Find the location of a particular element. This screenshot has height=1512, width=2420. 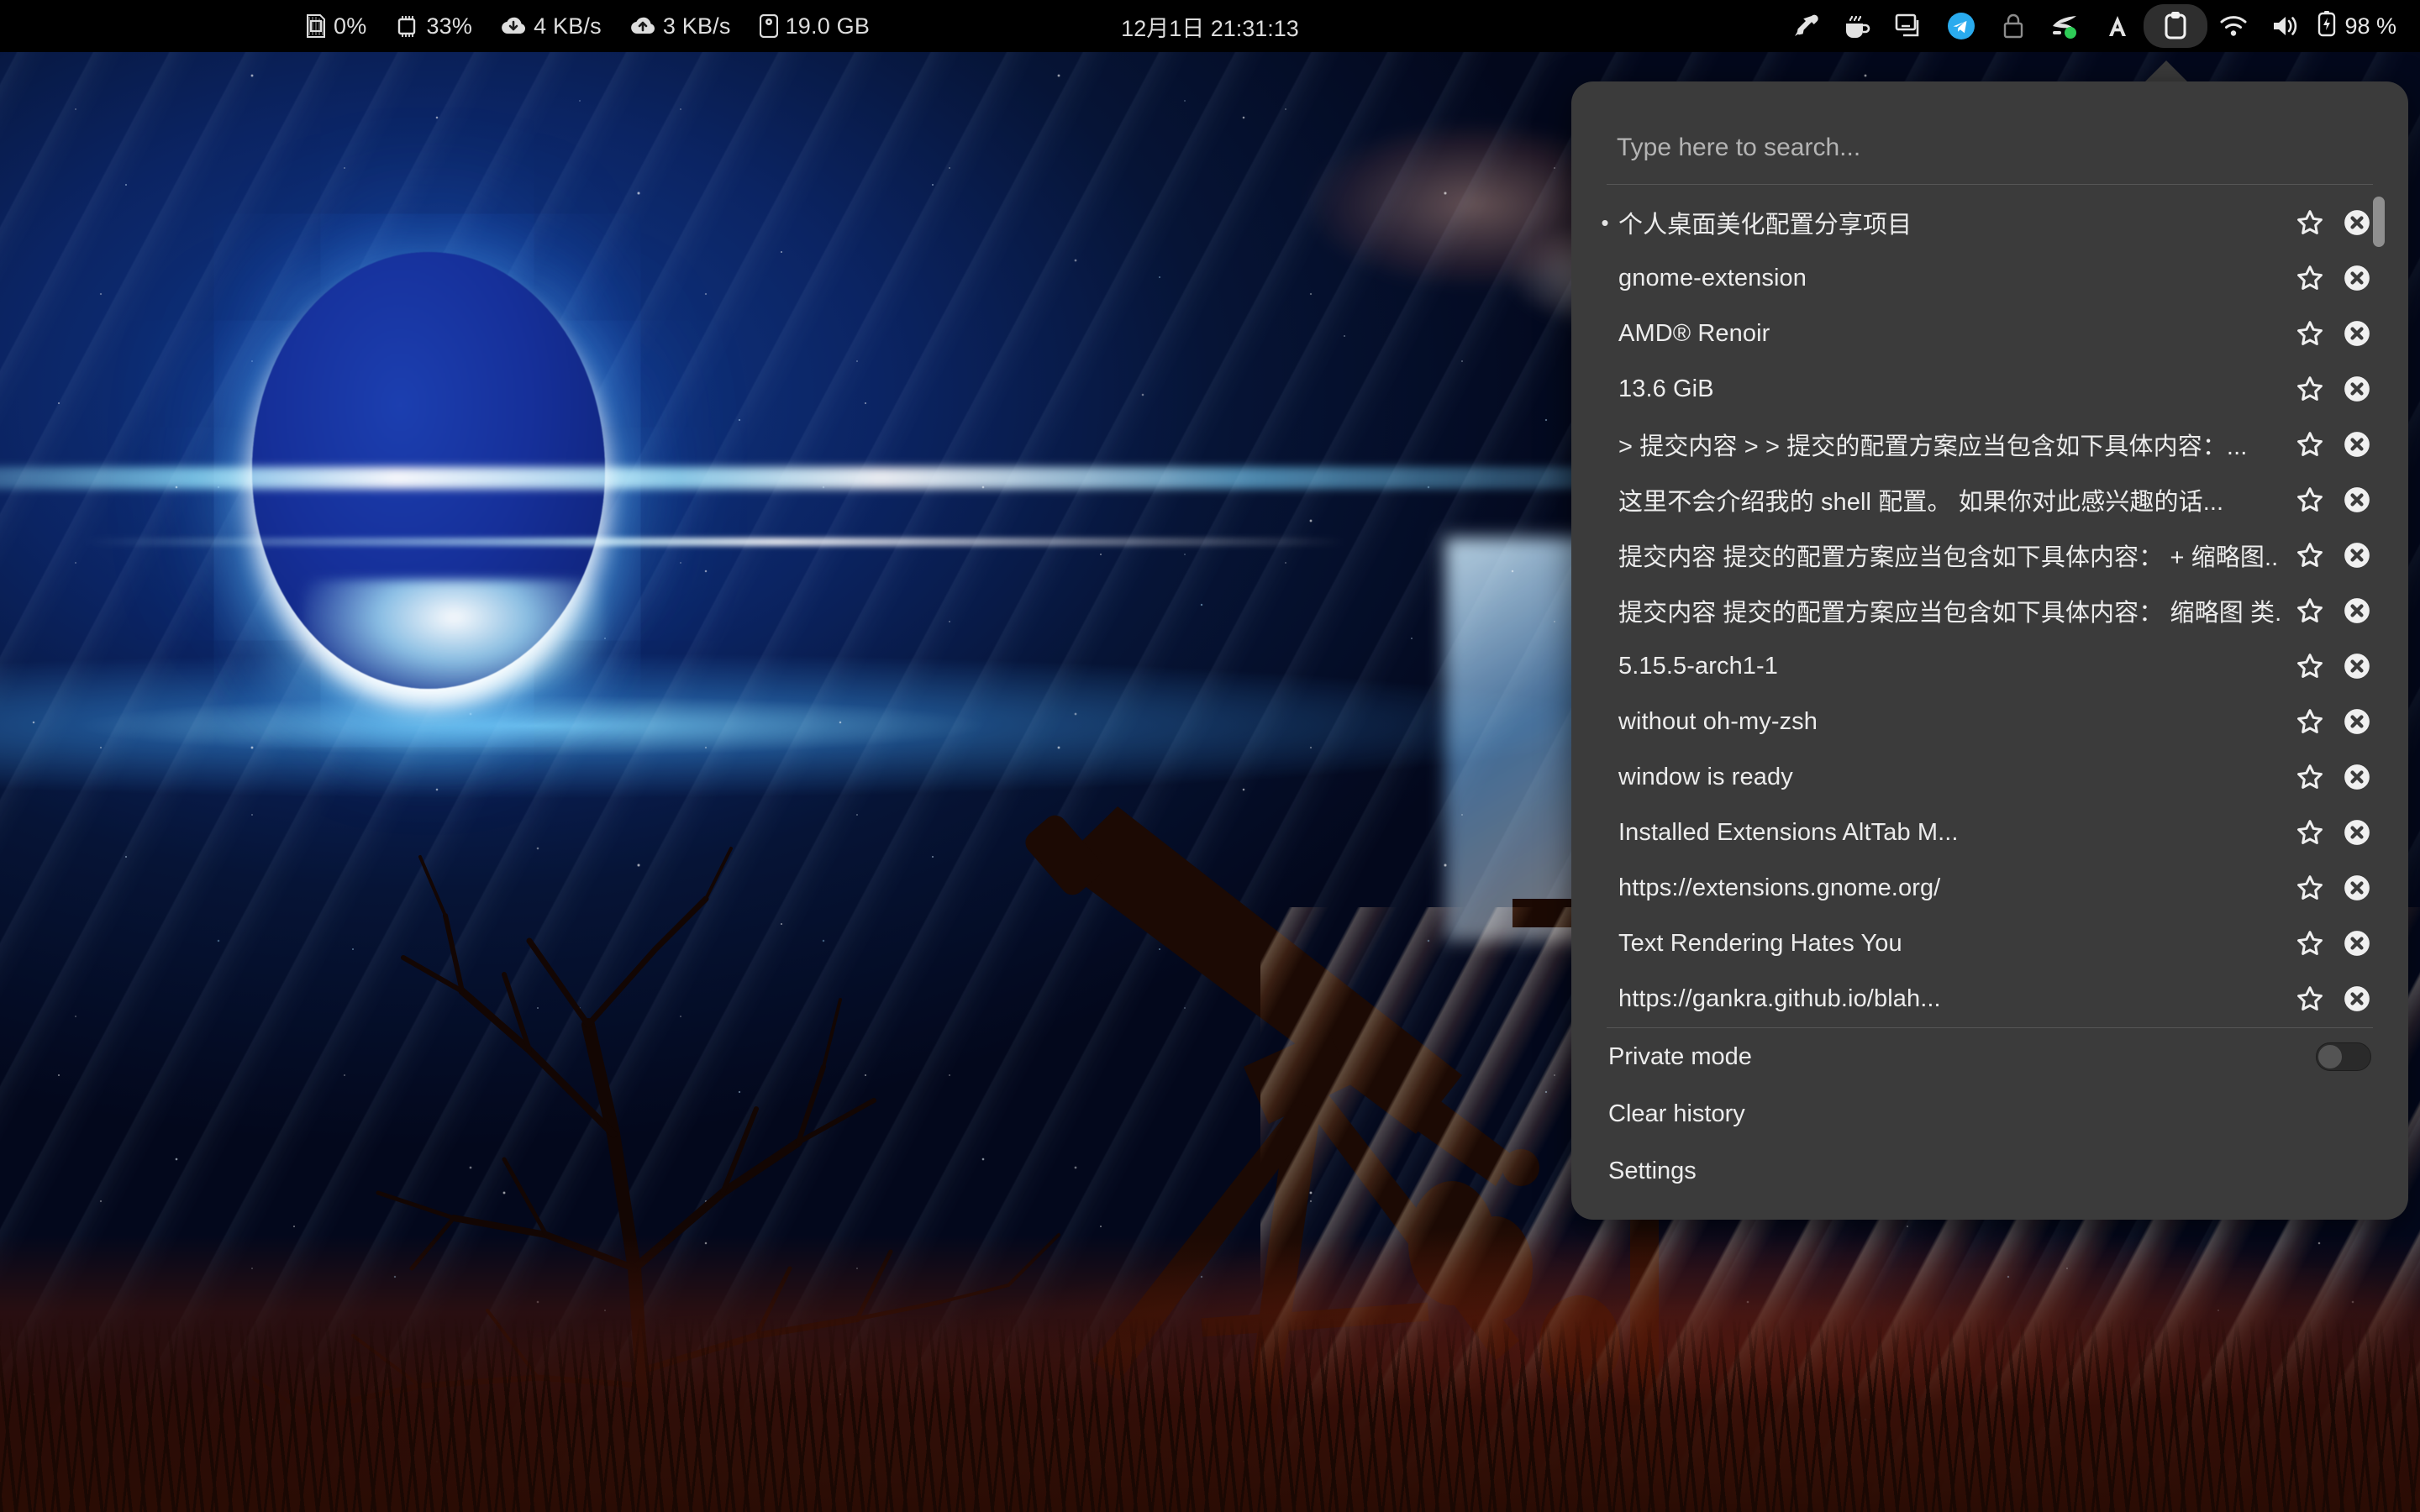

disk-stat: 19.0 GB is located at coordinates (815, 26).